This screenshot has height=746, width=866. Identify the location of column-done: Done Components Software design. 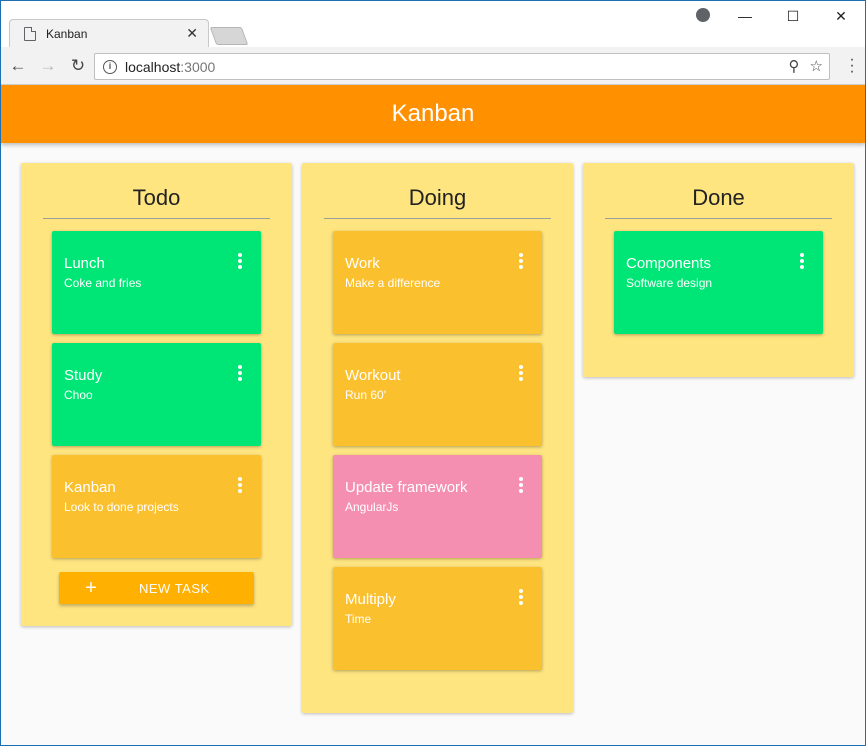
(718, 270).